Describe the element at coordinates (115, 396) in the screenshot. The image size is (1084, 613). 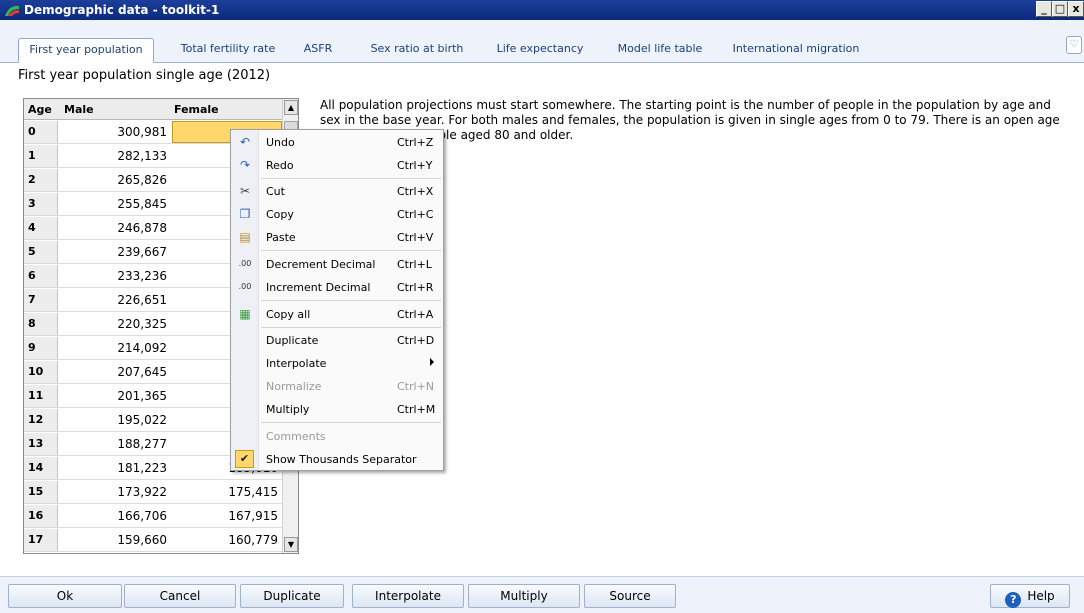
I see `cell-male: 201,365` at that location.